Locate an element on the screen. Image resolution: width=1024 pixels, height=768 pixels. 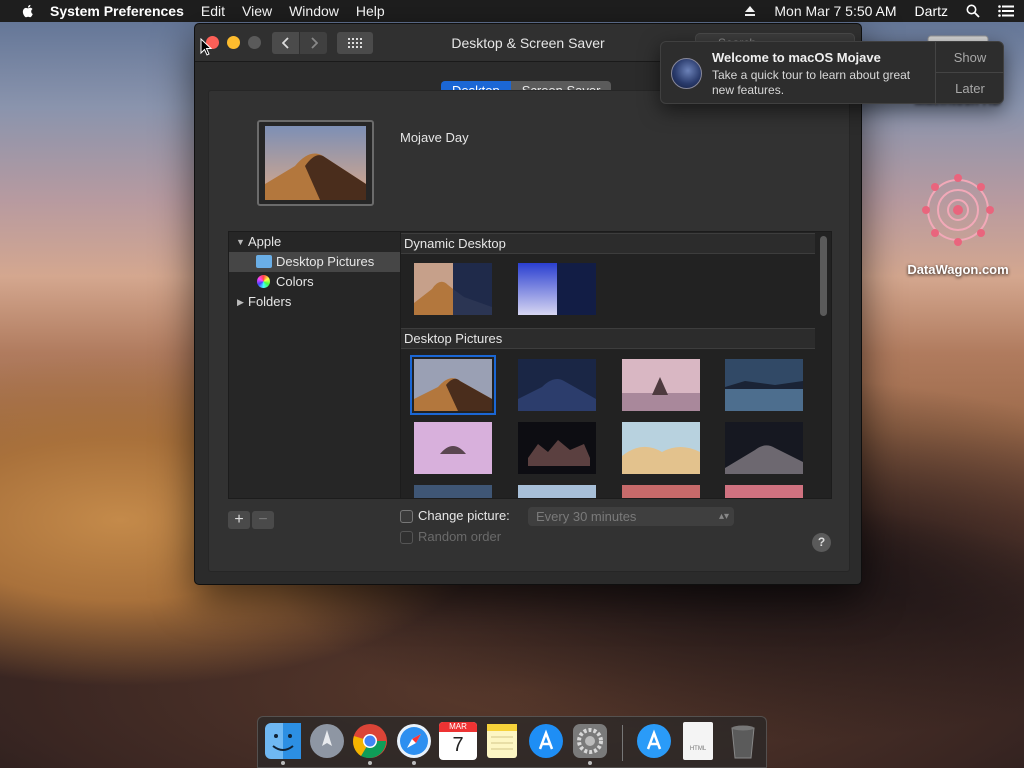
launchpad-icon is located at coordinates (327, 741).